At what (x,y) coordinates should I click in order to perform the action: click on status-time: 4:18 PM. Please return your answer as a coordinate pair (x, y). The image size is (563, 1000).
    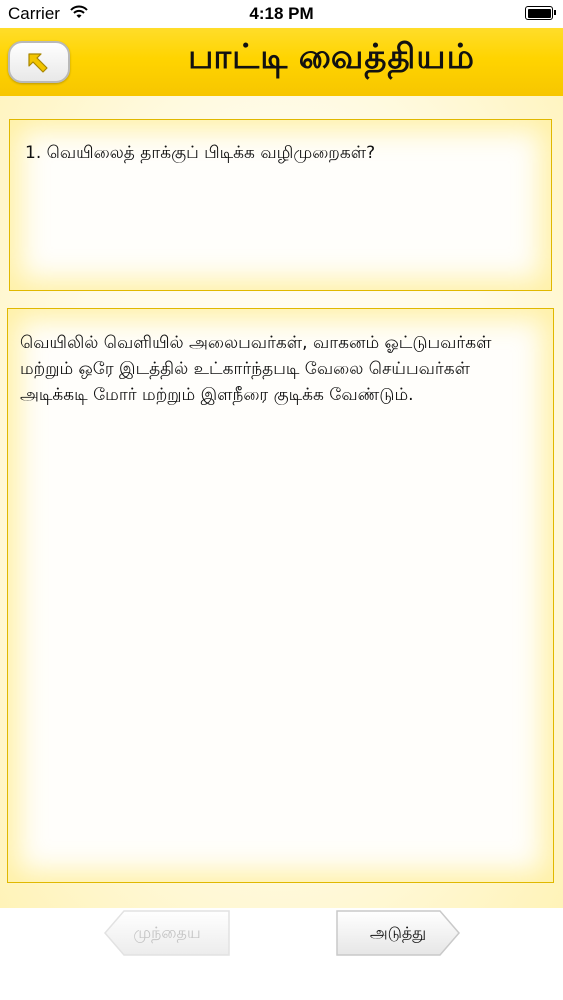
    Looking at the image, I should click on (281, 13).